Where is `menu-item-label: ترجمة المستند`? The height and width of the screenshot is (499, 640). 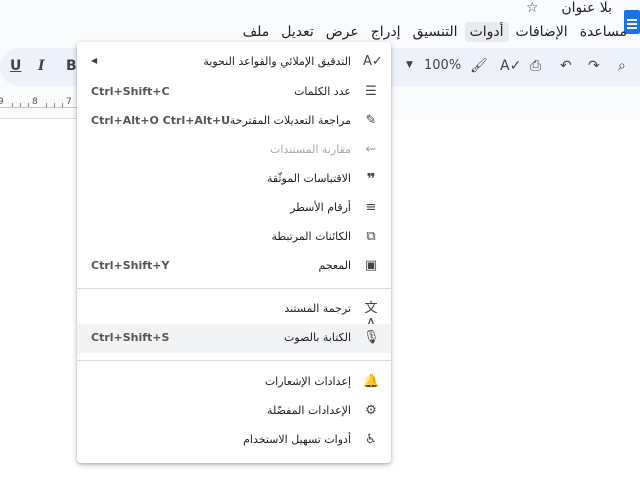 menu-item-label: ترجمة المستند is located at coordinates (317, 308).